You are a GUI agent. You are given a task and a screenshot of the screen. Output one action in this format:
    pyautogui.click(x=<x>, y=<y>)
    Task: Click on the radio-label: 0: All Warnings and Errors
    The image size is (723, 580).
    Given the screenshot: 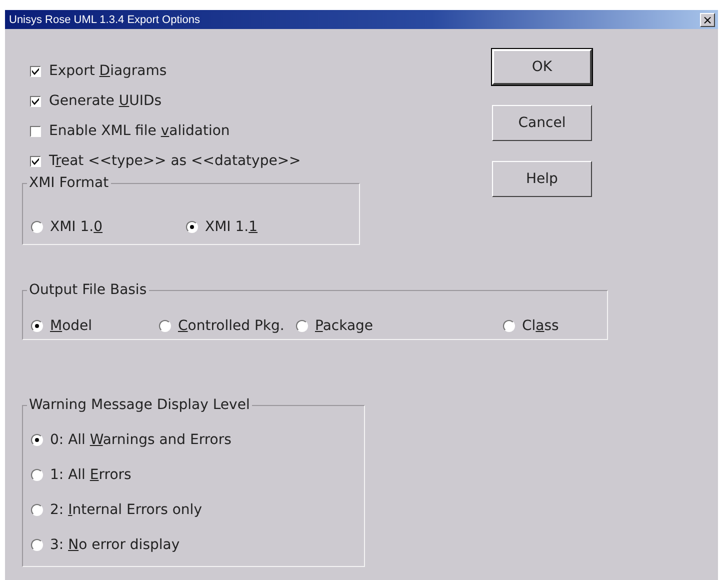 What is the action you would take?
    pyautogui.click(x=141, y=440)
    